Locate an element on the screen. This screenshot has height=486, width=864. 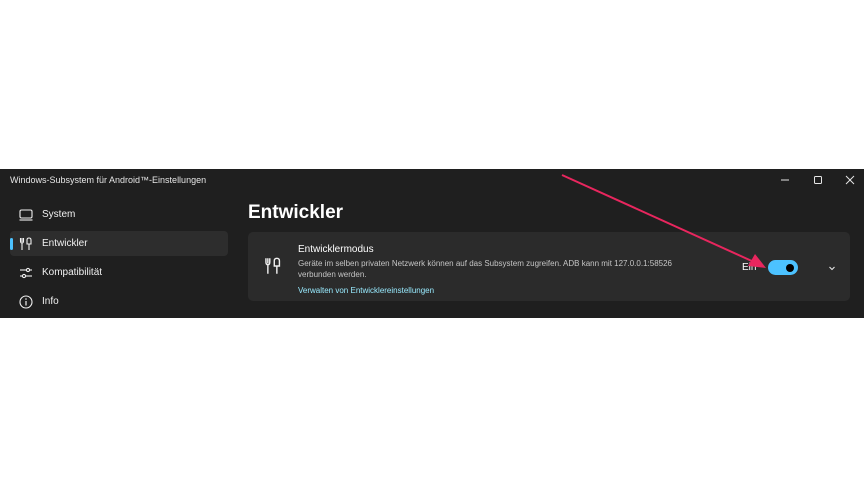
chevron-down-icon is located at coordinates (832, 268).